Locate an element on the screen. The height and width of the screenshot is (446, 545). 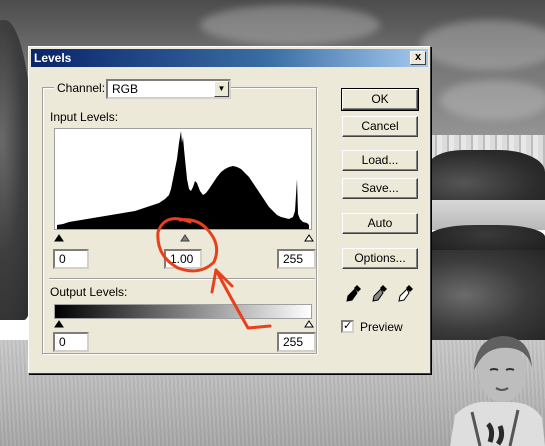
histogram-curve is located at coordinates (183, 180).